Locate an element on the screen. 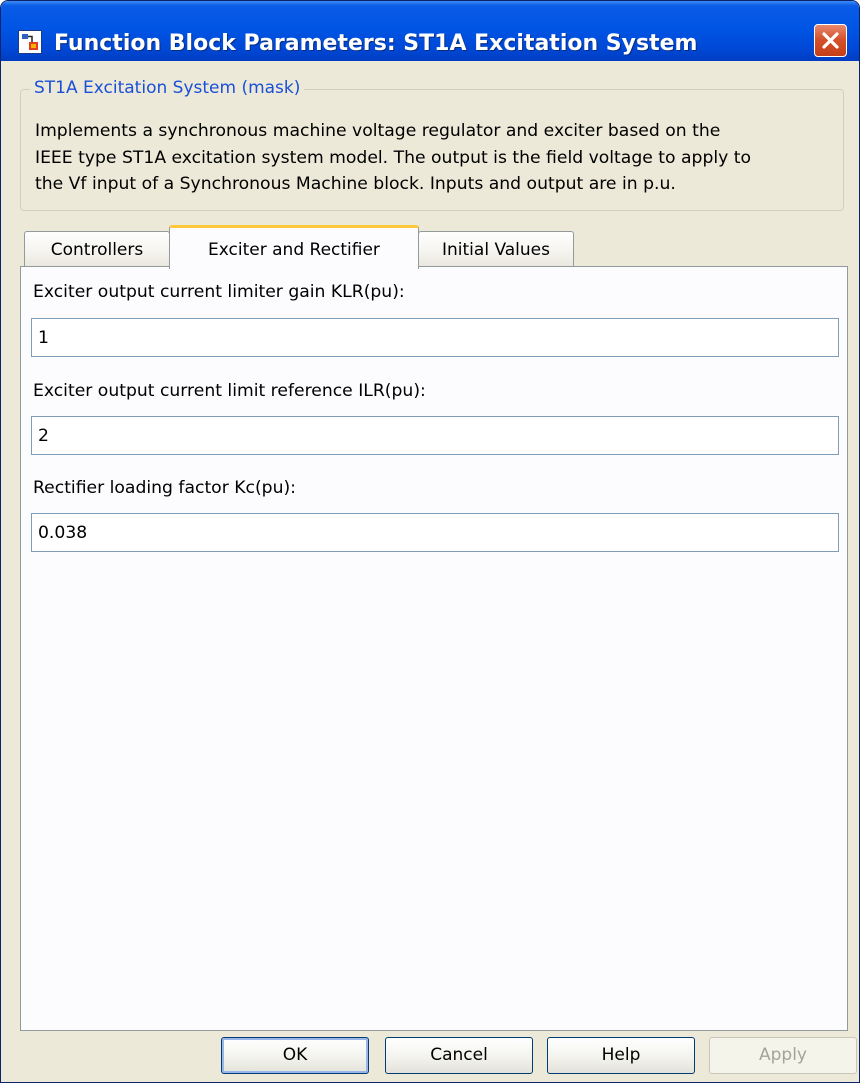 The height and width of the screenshot is (1083, 860). tab-controllers: Controllers is located at coordinates (97, 249).